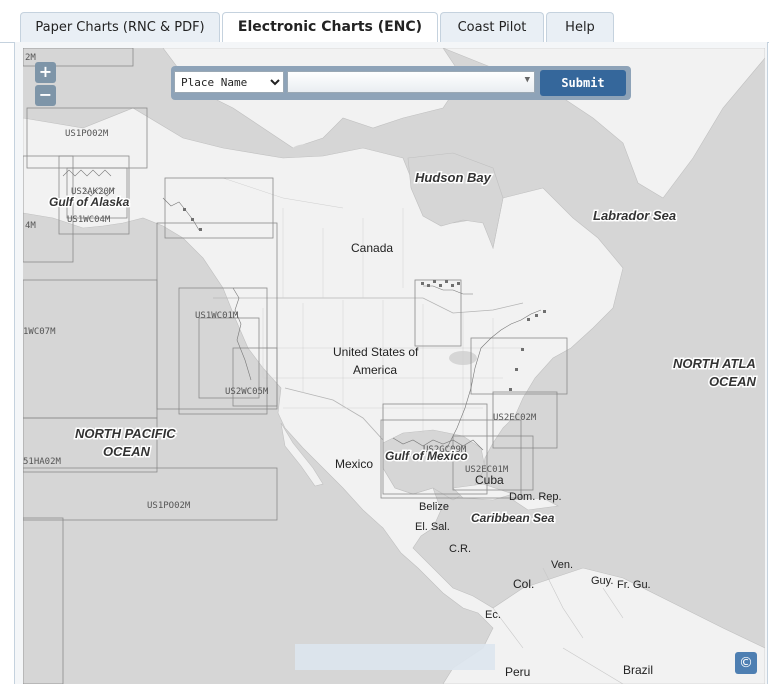  I want to click on label-dom-rep: Dom. Rep., so click(535, 497).